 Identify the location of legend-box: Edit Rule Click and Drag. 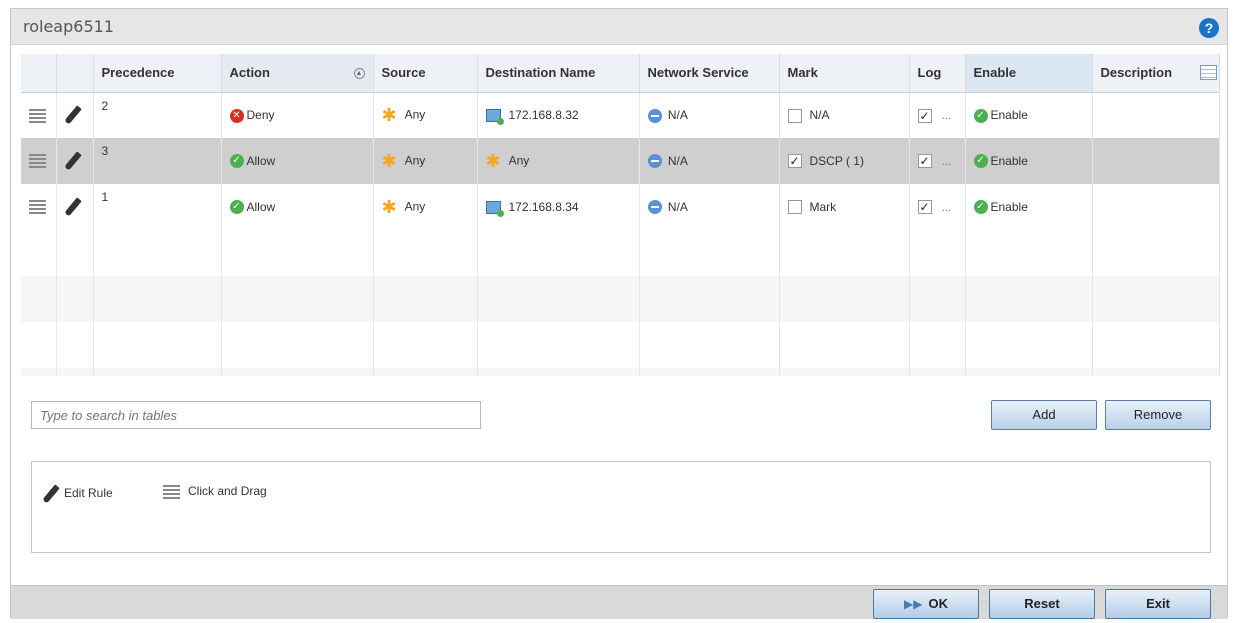
(621, 507).